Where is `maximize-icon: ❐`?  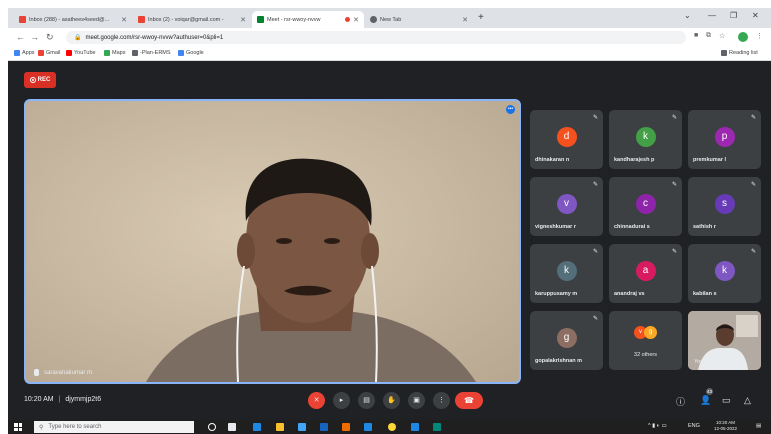 maximize-icon: ❐ is located at coordinates (733, 15).